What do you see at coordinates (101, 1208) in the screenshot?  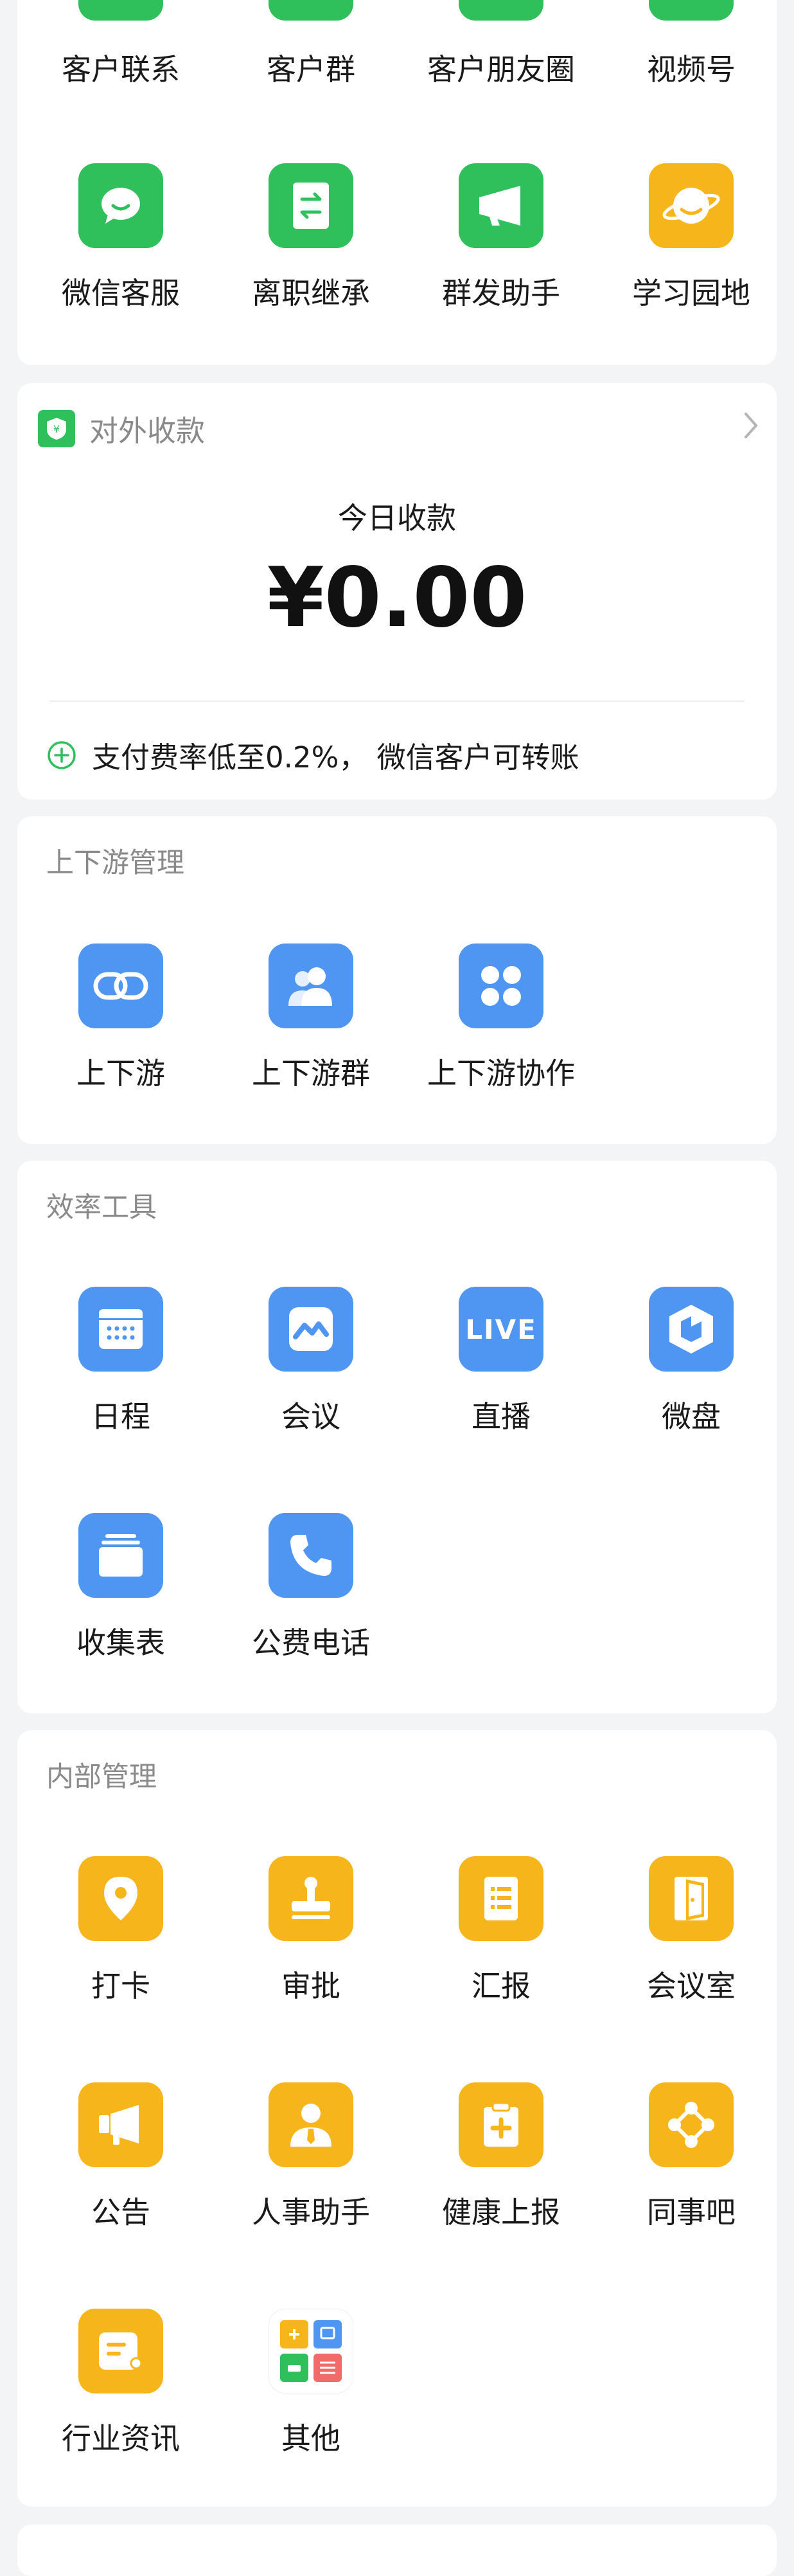 I see `section-title: 效率工具` at bounding box center [101, 1208].